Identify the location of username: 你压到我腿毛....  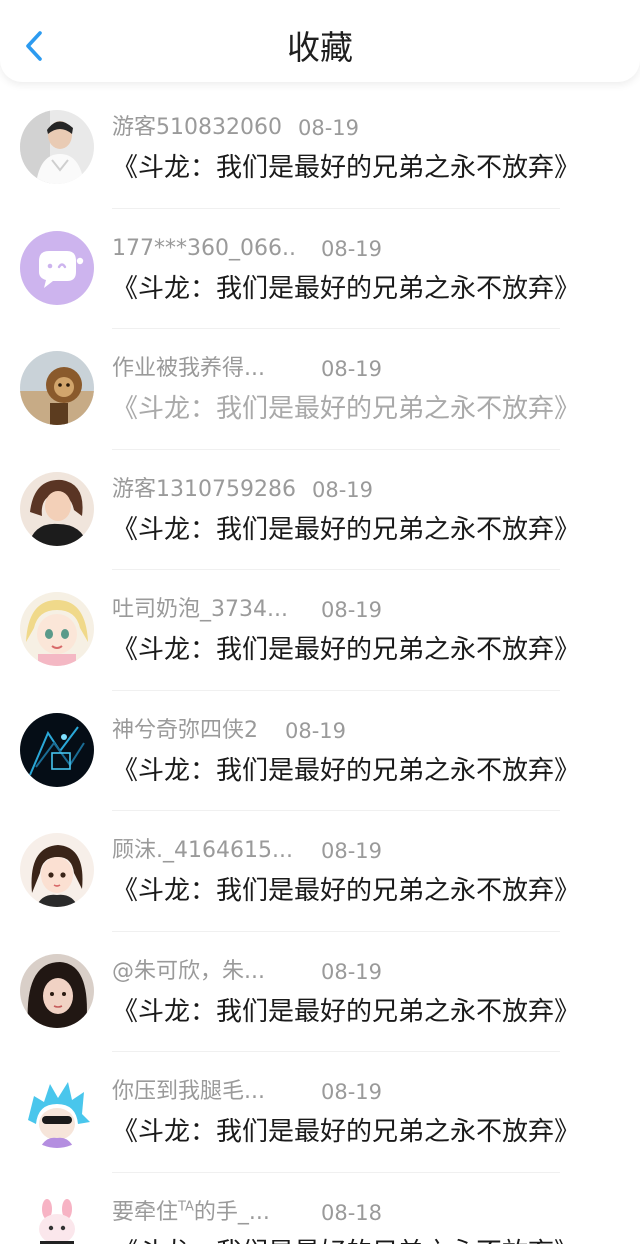
(188, 1091).